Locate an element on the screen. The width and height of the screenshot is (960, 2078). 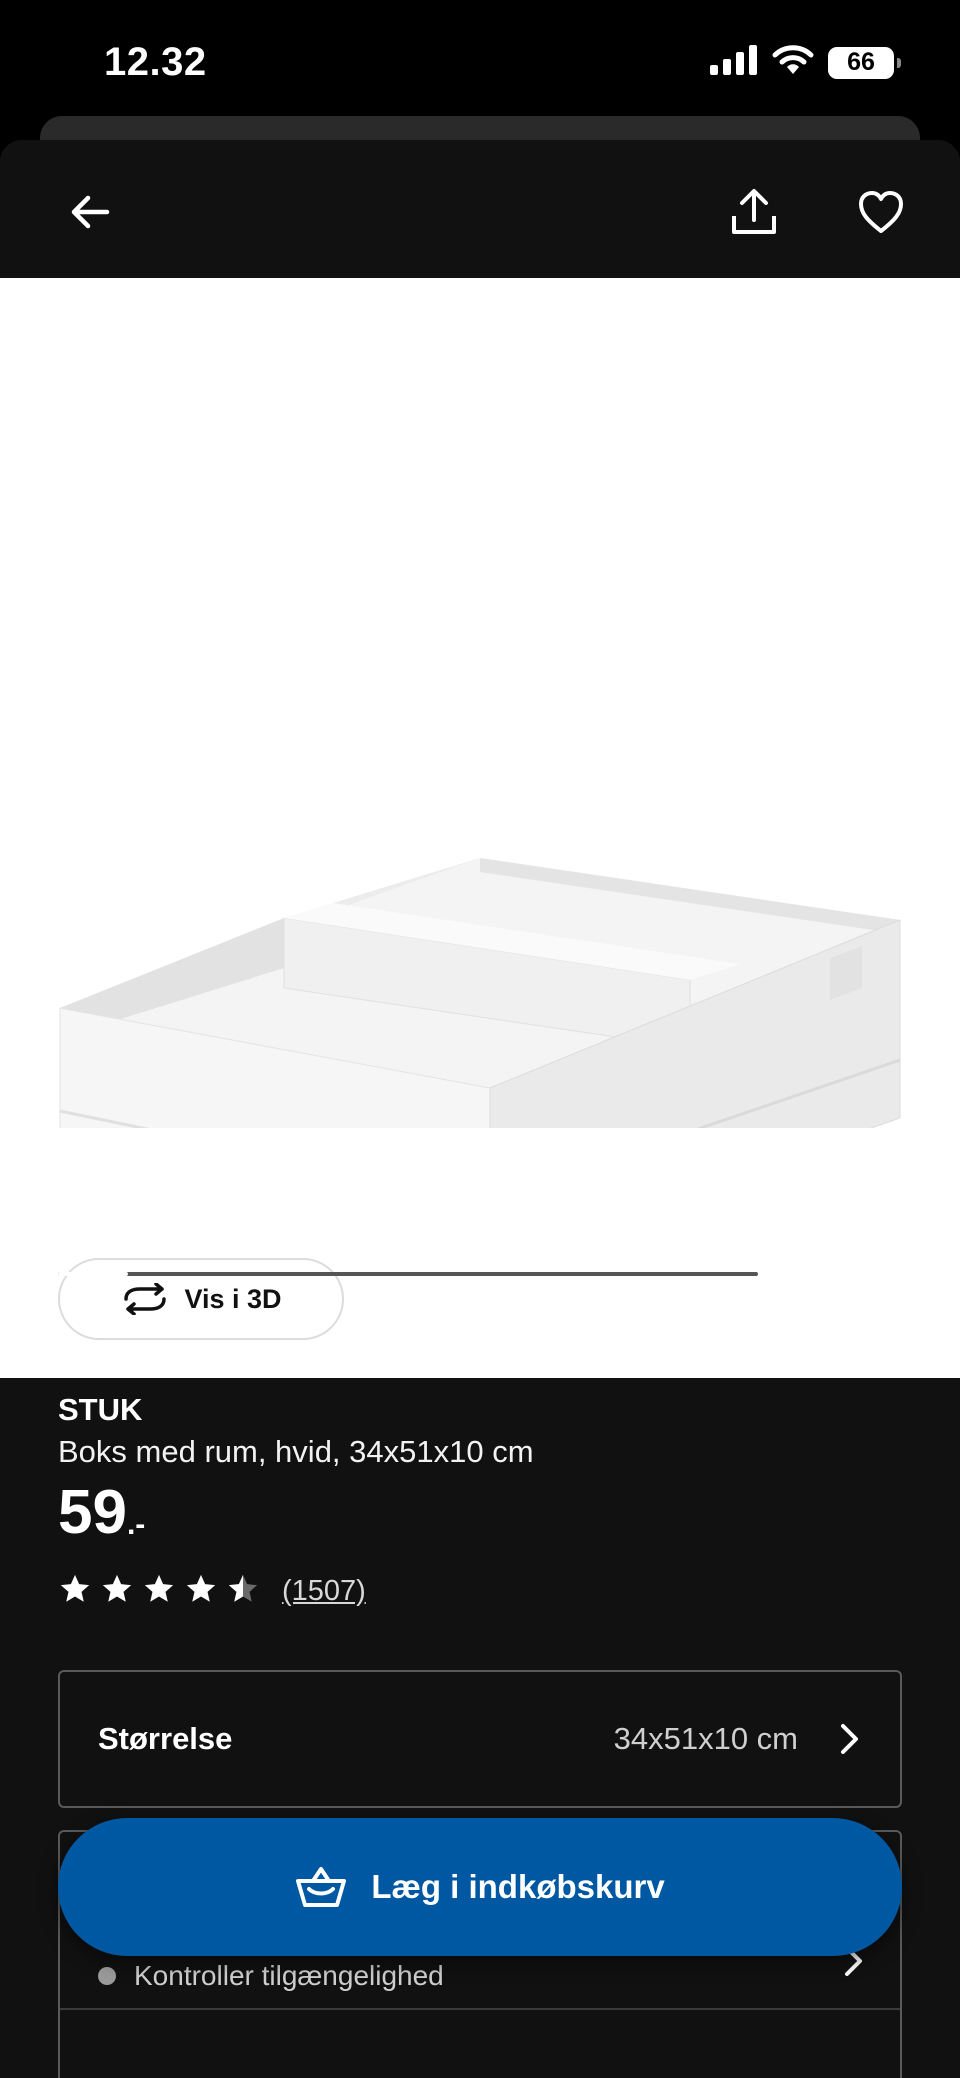
product-description: Boks med rum, hvid, 34x51x10 cm is located at coordinates (296, 1451).